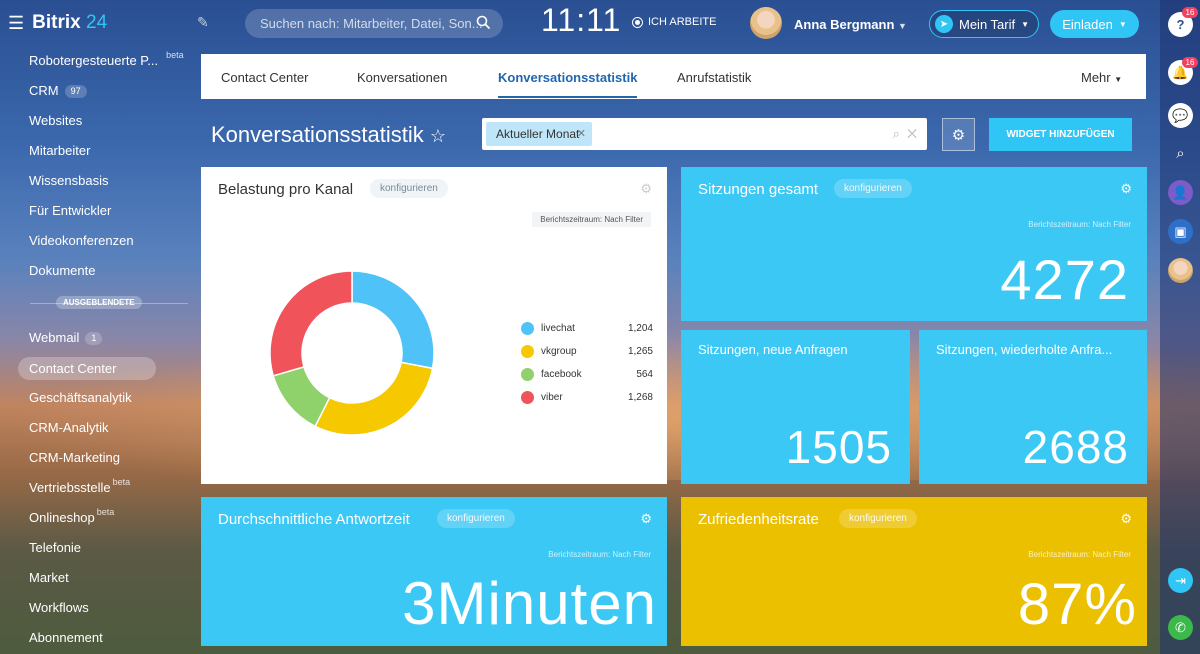  I want to click on avatar, so click(766, 23).